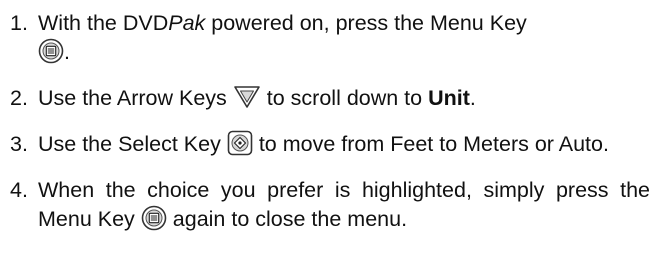 The width and height of the screenshot is (658, 276). I want to click on step-number: 4., so click(19, 190).